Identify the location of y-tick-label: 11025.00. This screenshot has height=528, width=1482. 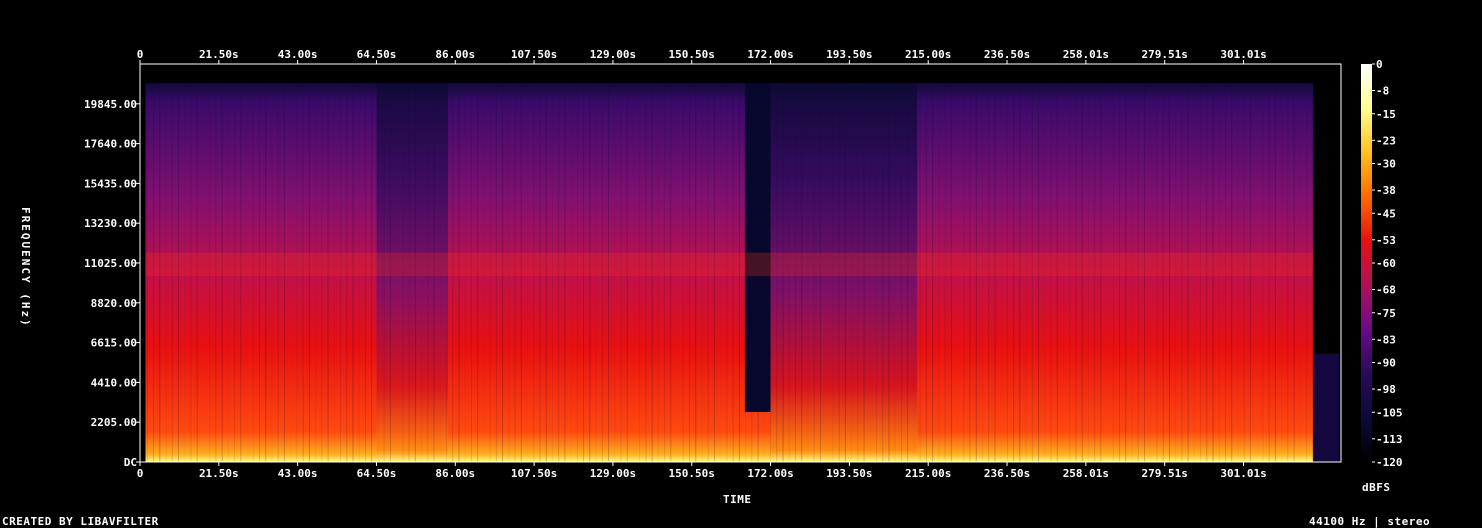
(110, 263).